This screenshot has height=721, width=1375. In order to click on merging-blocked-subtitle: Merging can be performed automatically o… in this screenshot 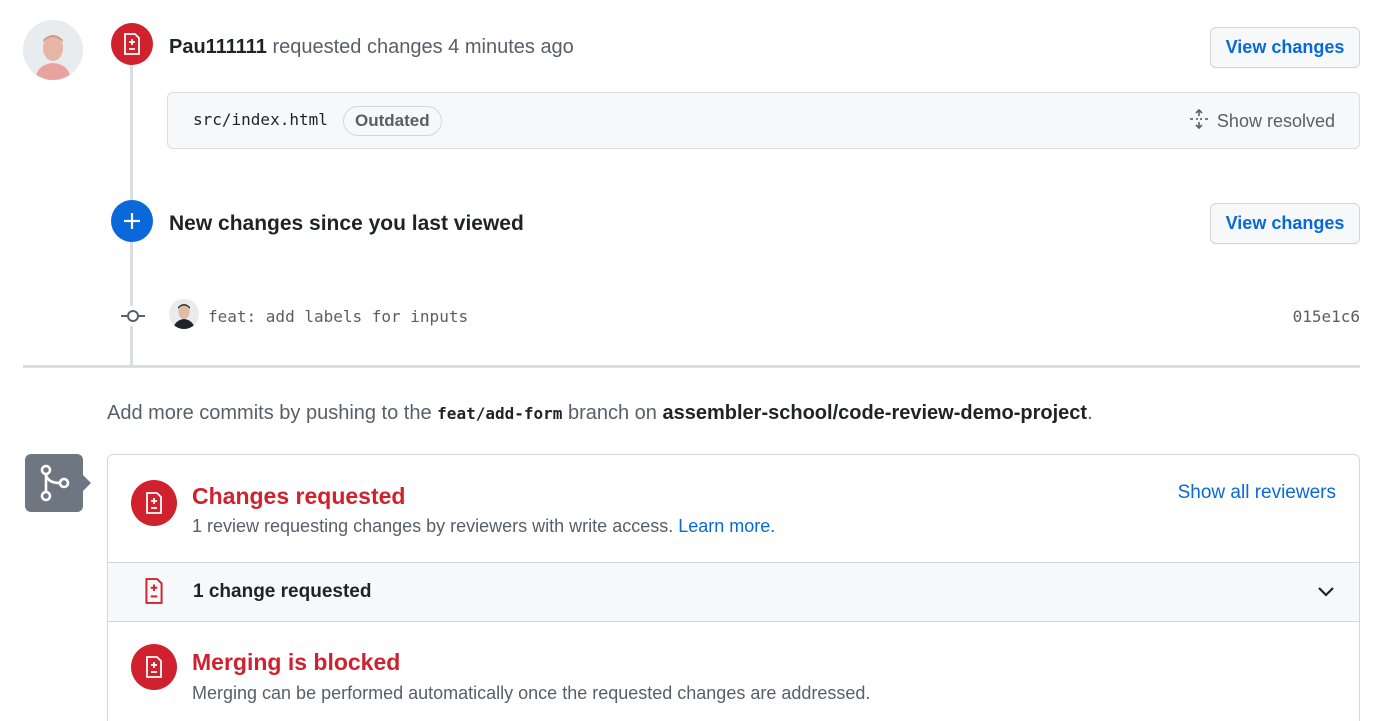, I will do `click(531, 693)`.